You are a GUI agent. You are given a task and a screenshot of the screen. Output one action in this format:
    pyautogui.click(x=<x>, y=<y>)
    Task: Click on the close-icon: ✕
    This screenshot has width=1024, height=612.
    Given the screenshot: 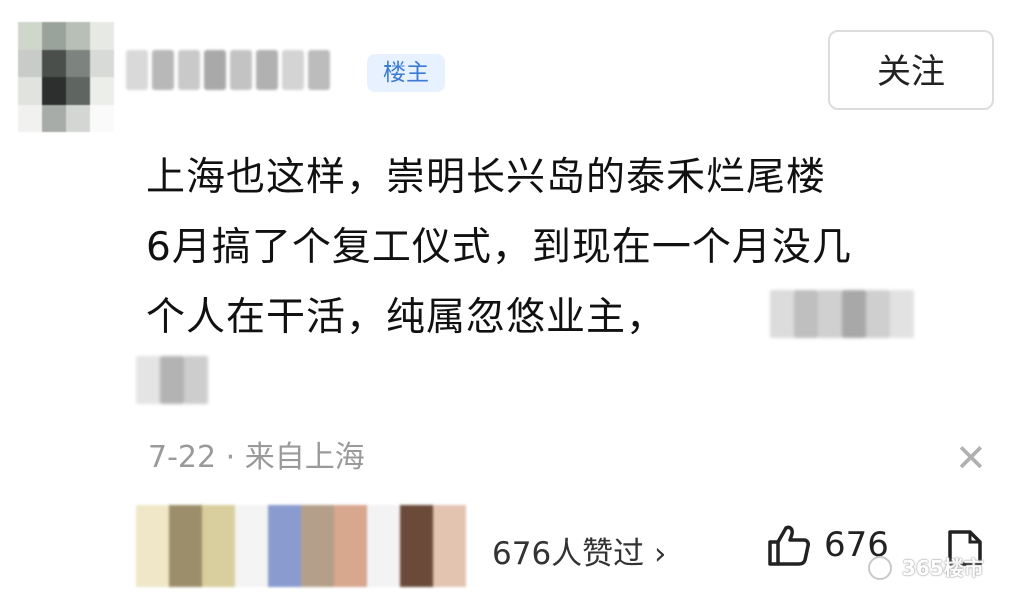 What is the action you would take?
    pyautogui.click(x=971, y=458)
    